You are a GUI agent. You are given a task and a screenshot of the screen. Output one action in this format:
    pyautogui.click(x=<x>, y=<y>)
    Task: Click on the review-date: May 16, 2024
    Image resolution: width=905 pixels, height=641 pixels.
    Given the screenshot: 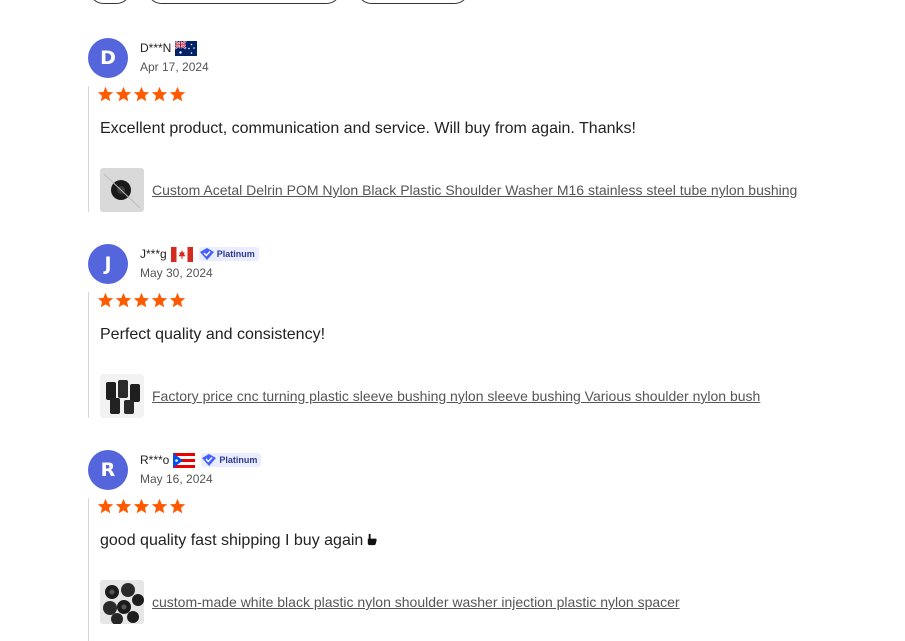 What is the action you would take?
    pyautogui.click(x=176, y=479)
    